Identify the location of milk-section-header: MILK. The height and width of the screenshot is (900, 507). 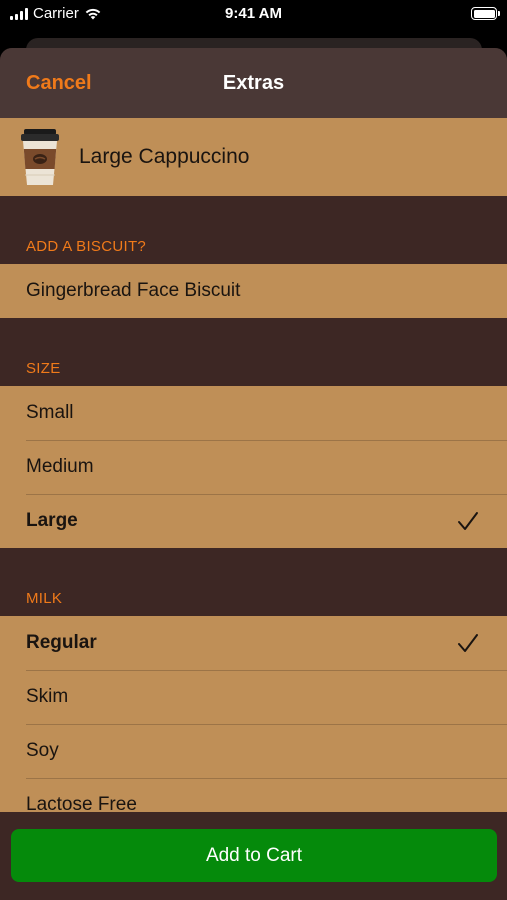
(44, 598).